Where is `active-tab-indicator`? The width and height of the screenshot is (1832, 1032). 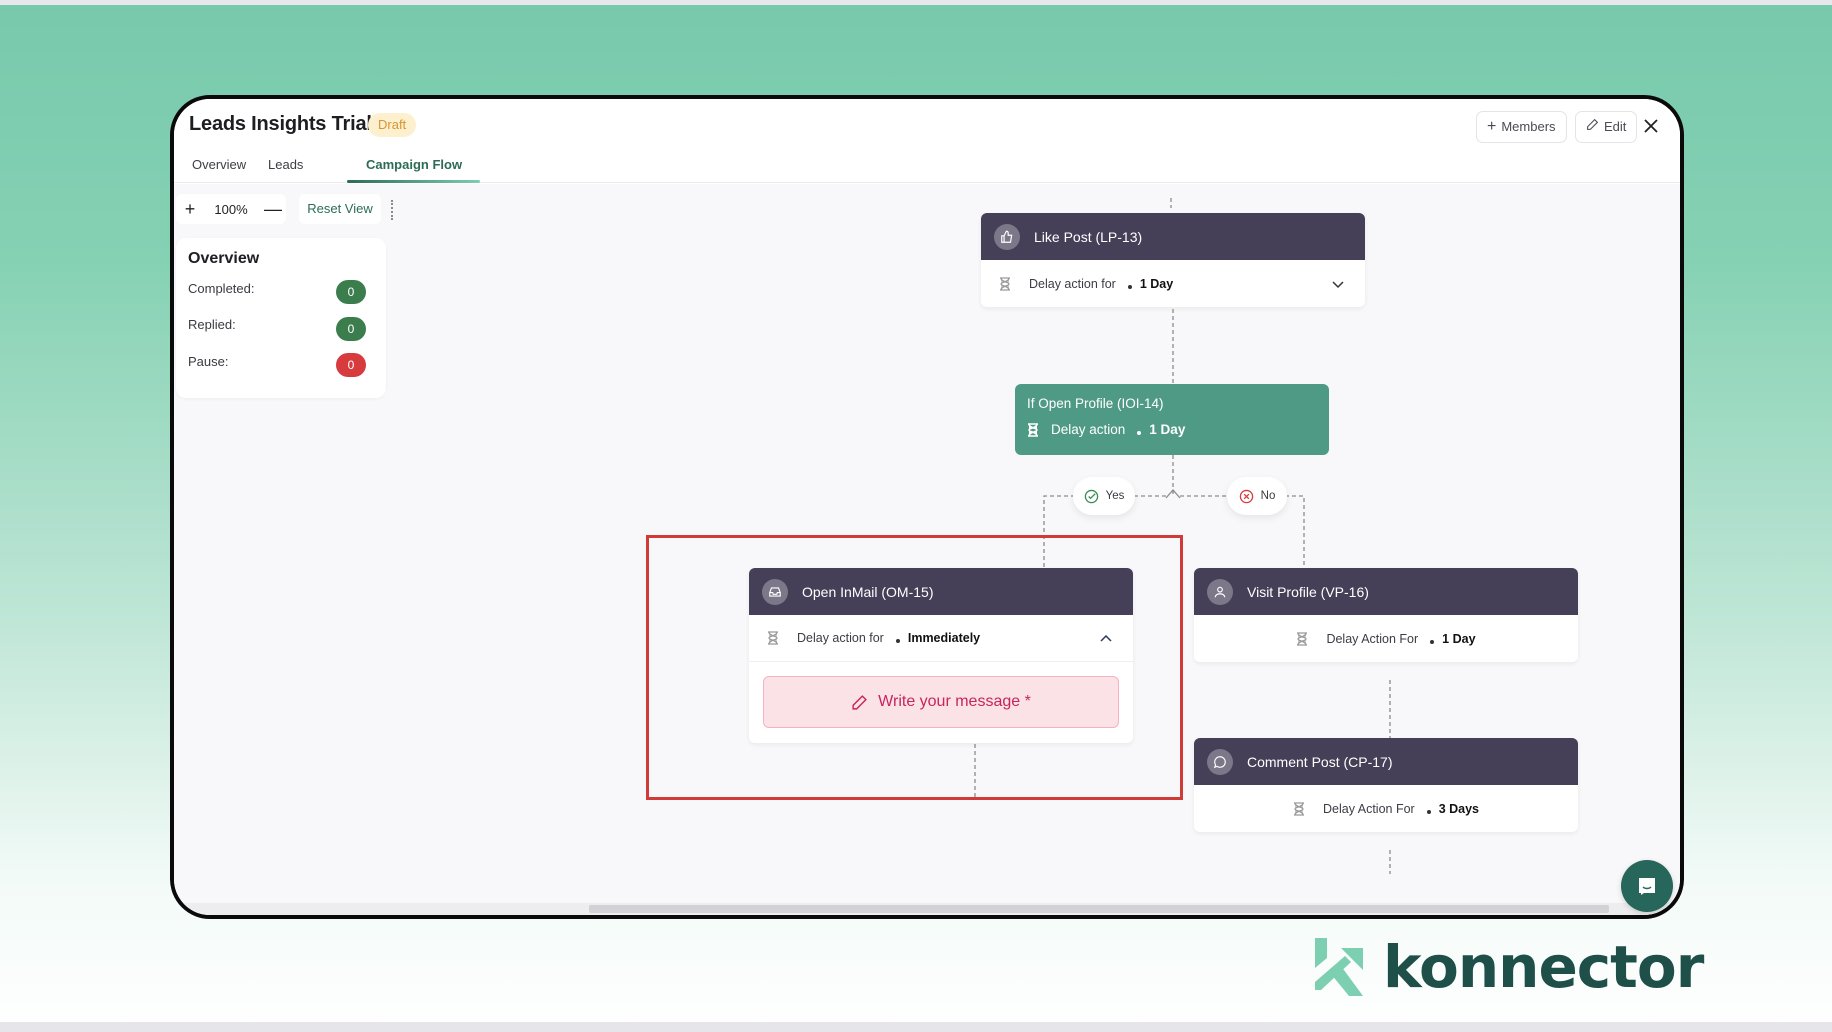 active-tab-indicator is located at coordinates (413, 181).